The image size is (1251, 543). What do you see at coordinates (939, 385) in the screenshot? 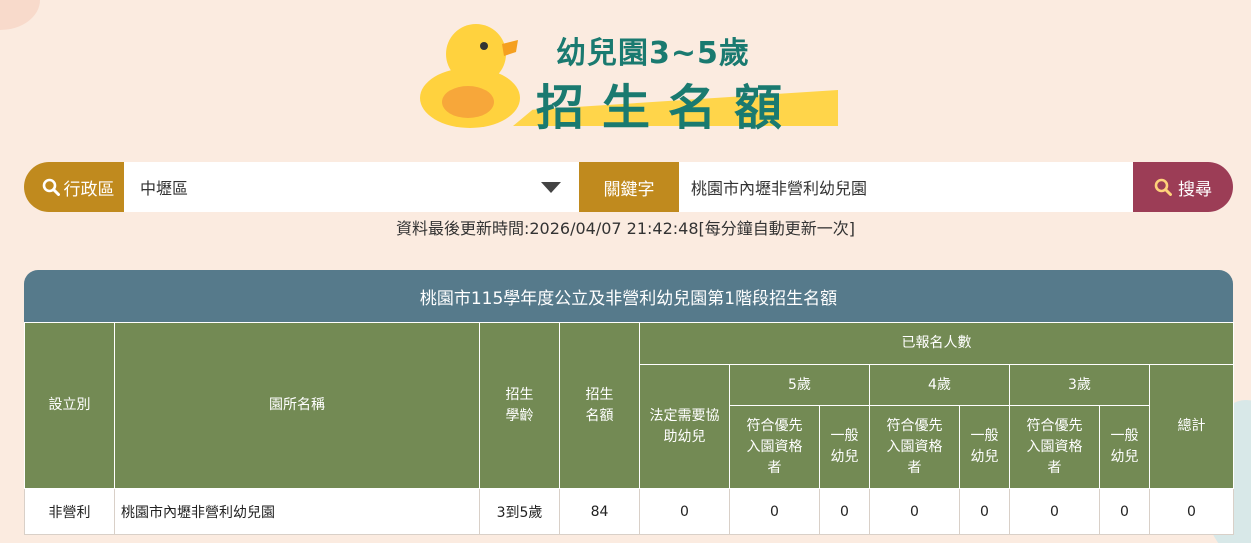
I see `header-age4: 4歲` at bounding box center [939, 385].